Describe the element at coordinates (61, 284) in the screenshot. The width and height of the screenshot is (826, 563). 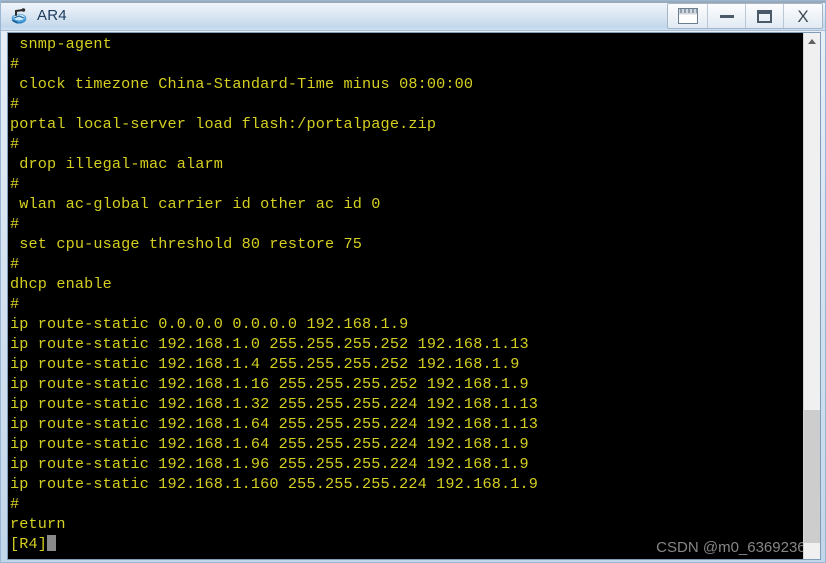
I see `terminal-line: dhcp enable` at that location.